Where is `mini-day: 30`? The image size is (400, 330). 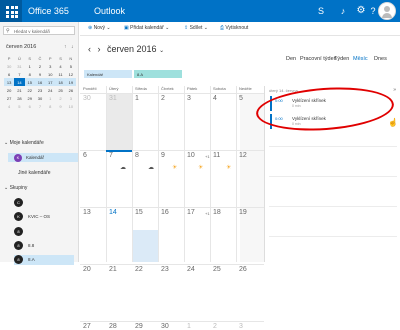 mini-day: 30 is located at coordinates (40, 98).